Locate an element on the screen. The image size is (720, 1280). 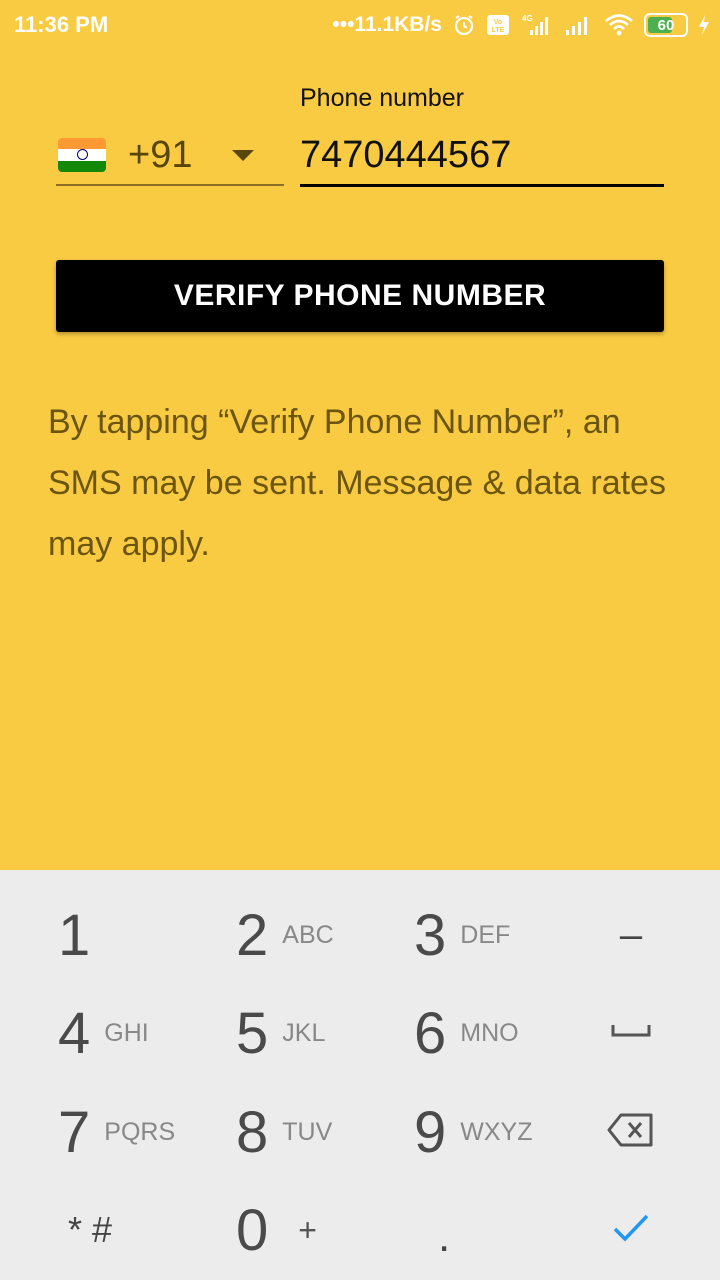
key-letters: PQRS is located at coordinates (140, 1131).